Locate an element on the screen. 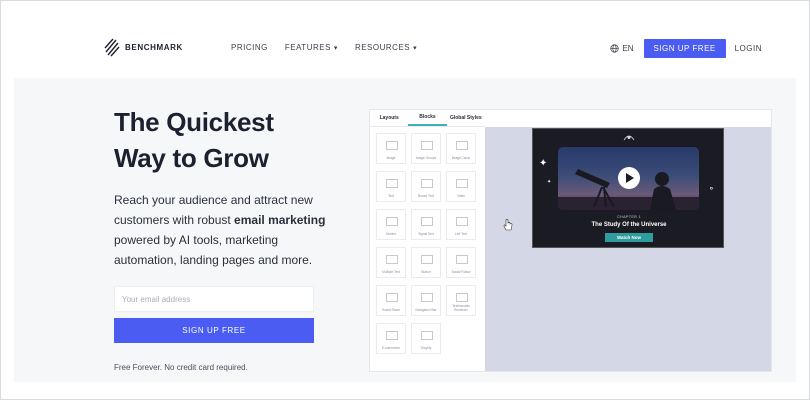 The image size is (810, 400). block-tile: Image Groups is located at coordinates (426, 148).